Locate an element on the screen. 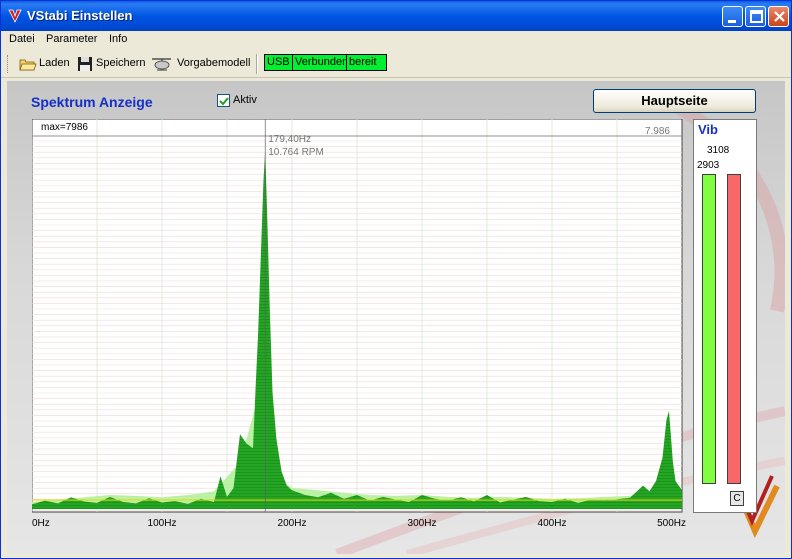 This screenshot has height=559, width=792. app-logo-icon is located at coordinates (15, 16).